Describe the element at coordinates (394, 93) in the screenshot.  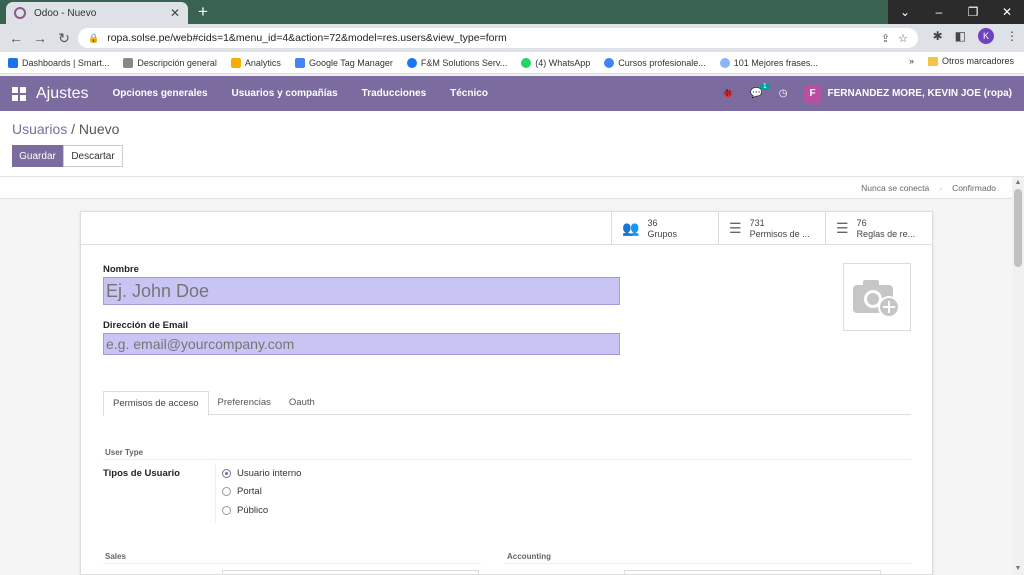
I see `menu-traducciones: Traducciones` at that location.